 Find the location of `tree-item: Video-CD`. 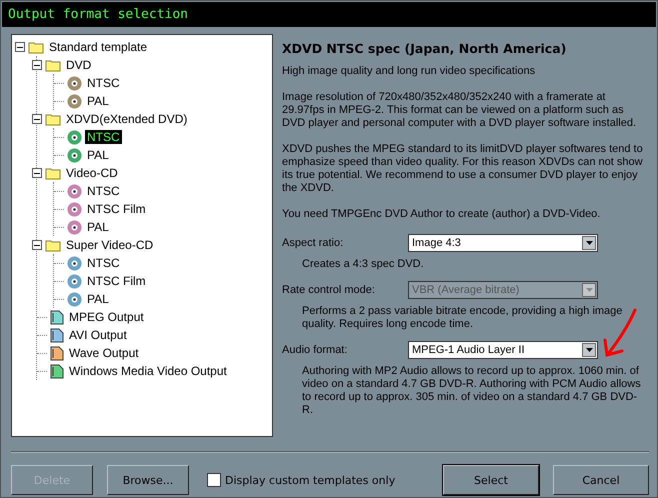

tree-item: Video-CD is located at coordinates (92, 173).